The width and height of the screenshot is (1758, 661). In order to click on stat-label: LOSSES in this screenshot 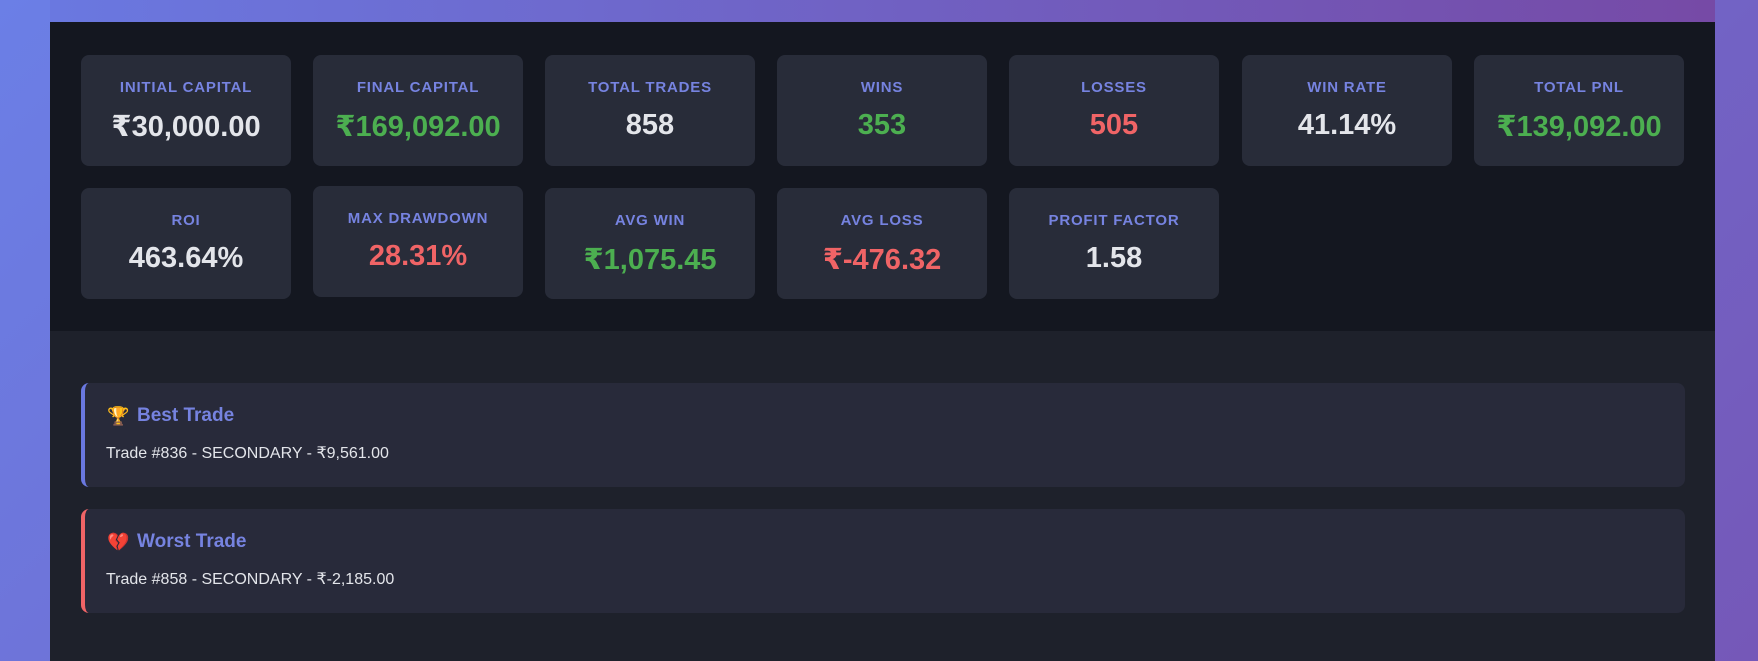, I will do `click(1114, 87)`.